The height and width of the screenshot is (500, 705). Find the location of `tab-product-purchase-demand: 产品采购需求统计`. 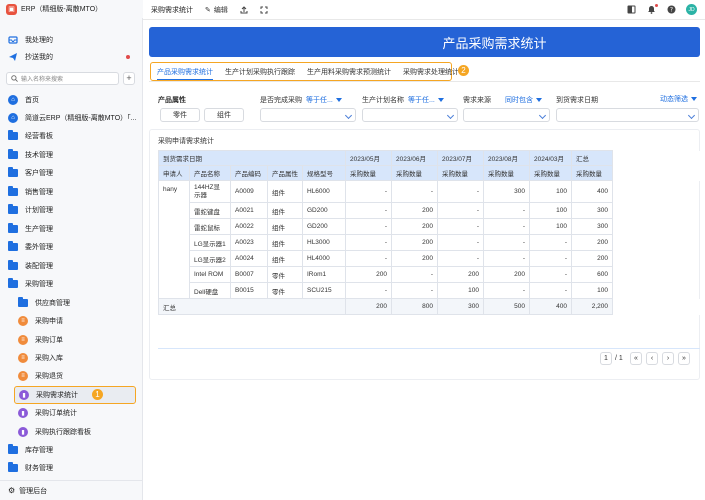

tab-product-purchase-demand: 产品采购需求统计 is located at coordinates (185, 71).